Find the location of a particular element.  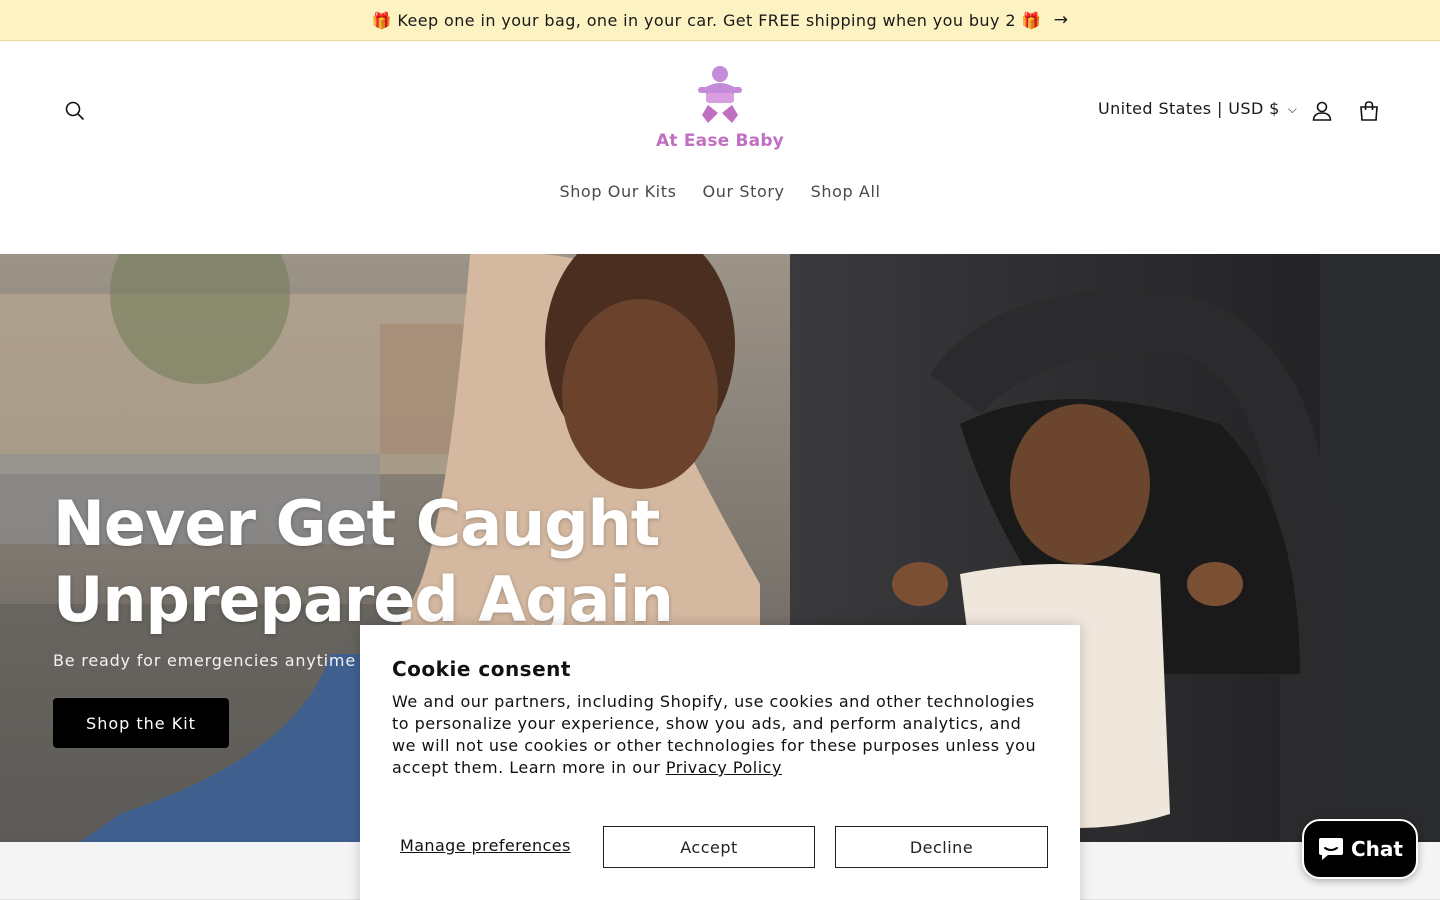

arrow-right-icon: → is located at coordinates (1061, 20).